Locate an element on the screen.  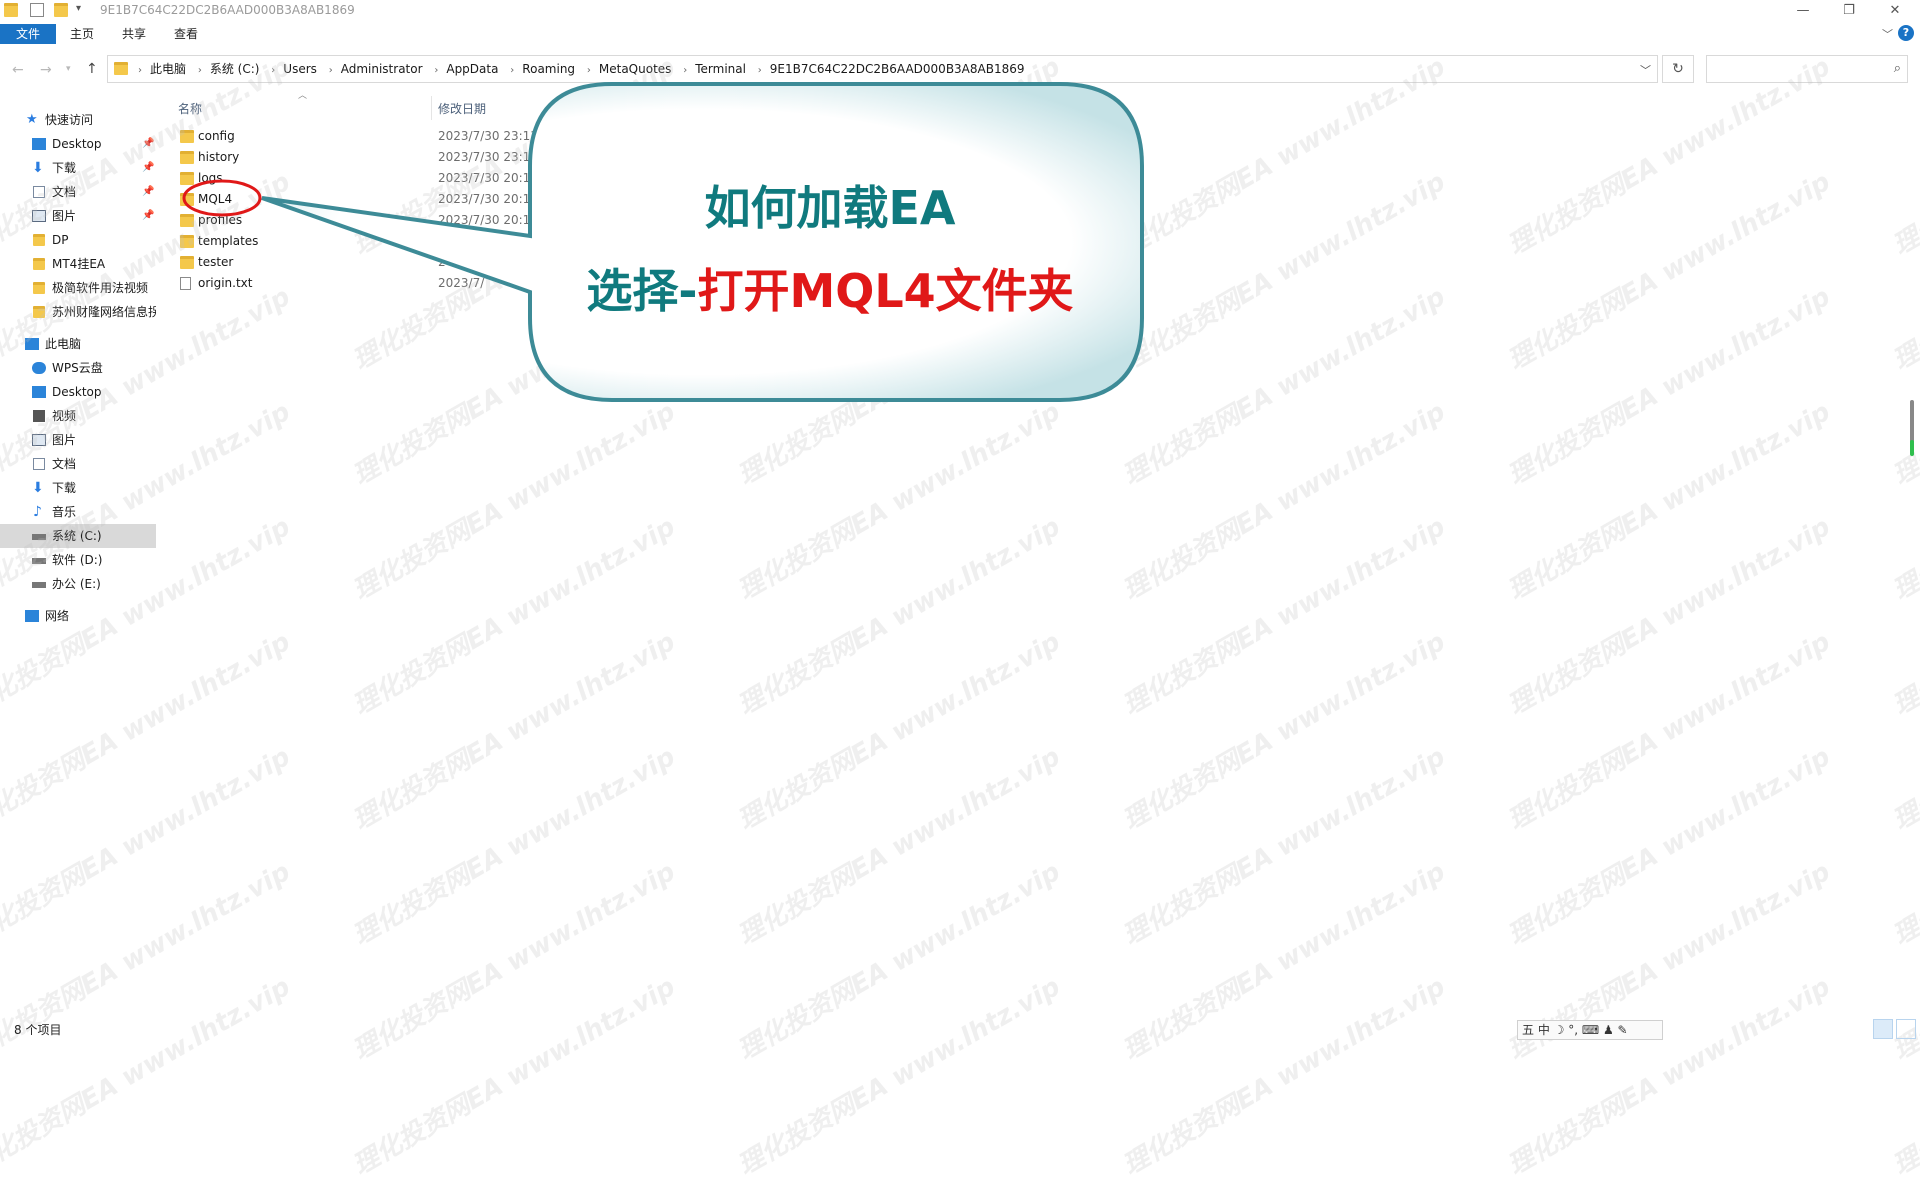
minimize-button: — is located at coordinates (1803, 11).